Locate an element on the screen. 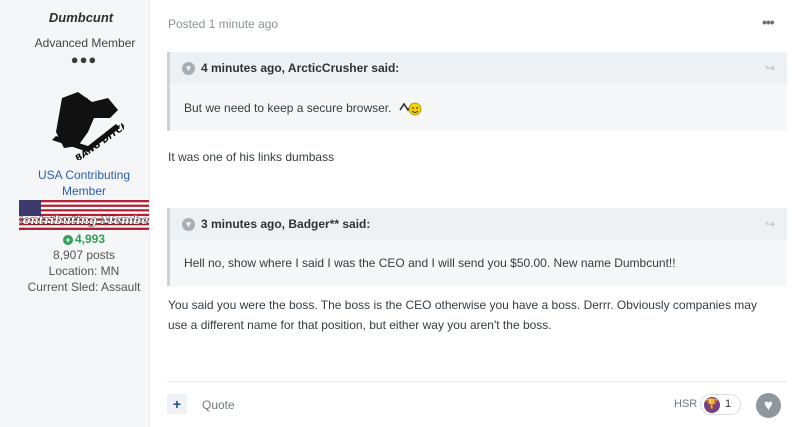 Image resolution: width=800 pixels, height=427 pixels. rank-pips: ●●● is located at coordinates (84, 59).